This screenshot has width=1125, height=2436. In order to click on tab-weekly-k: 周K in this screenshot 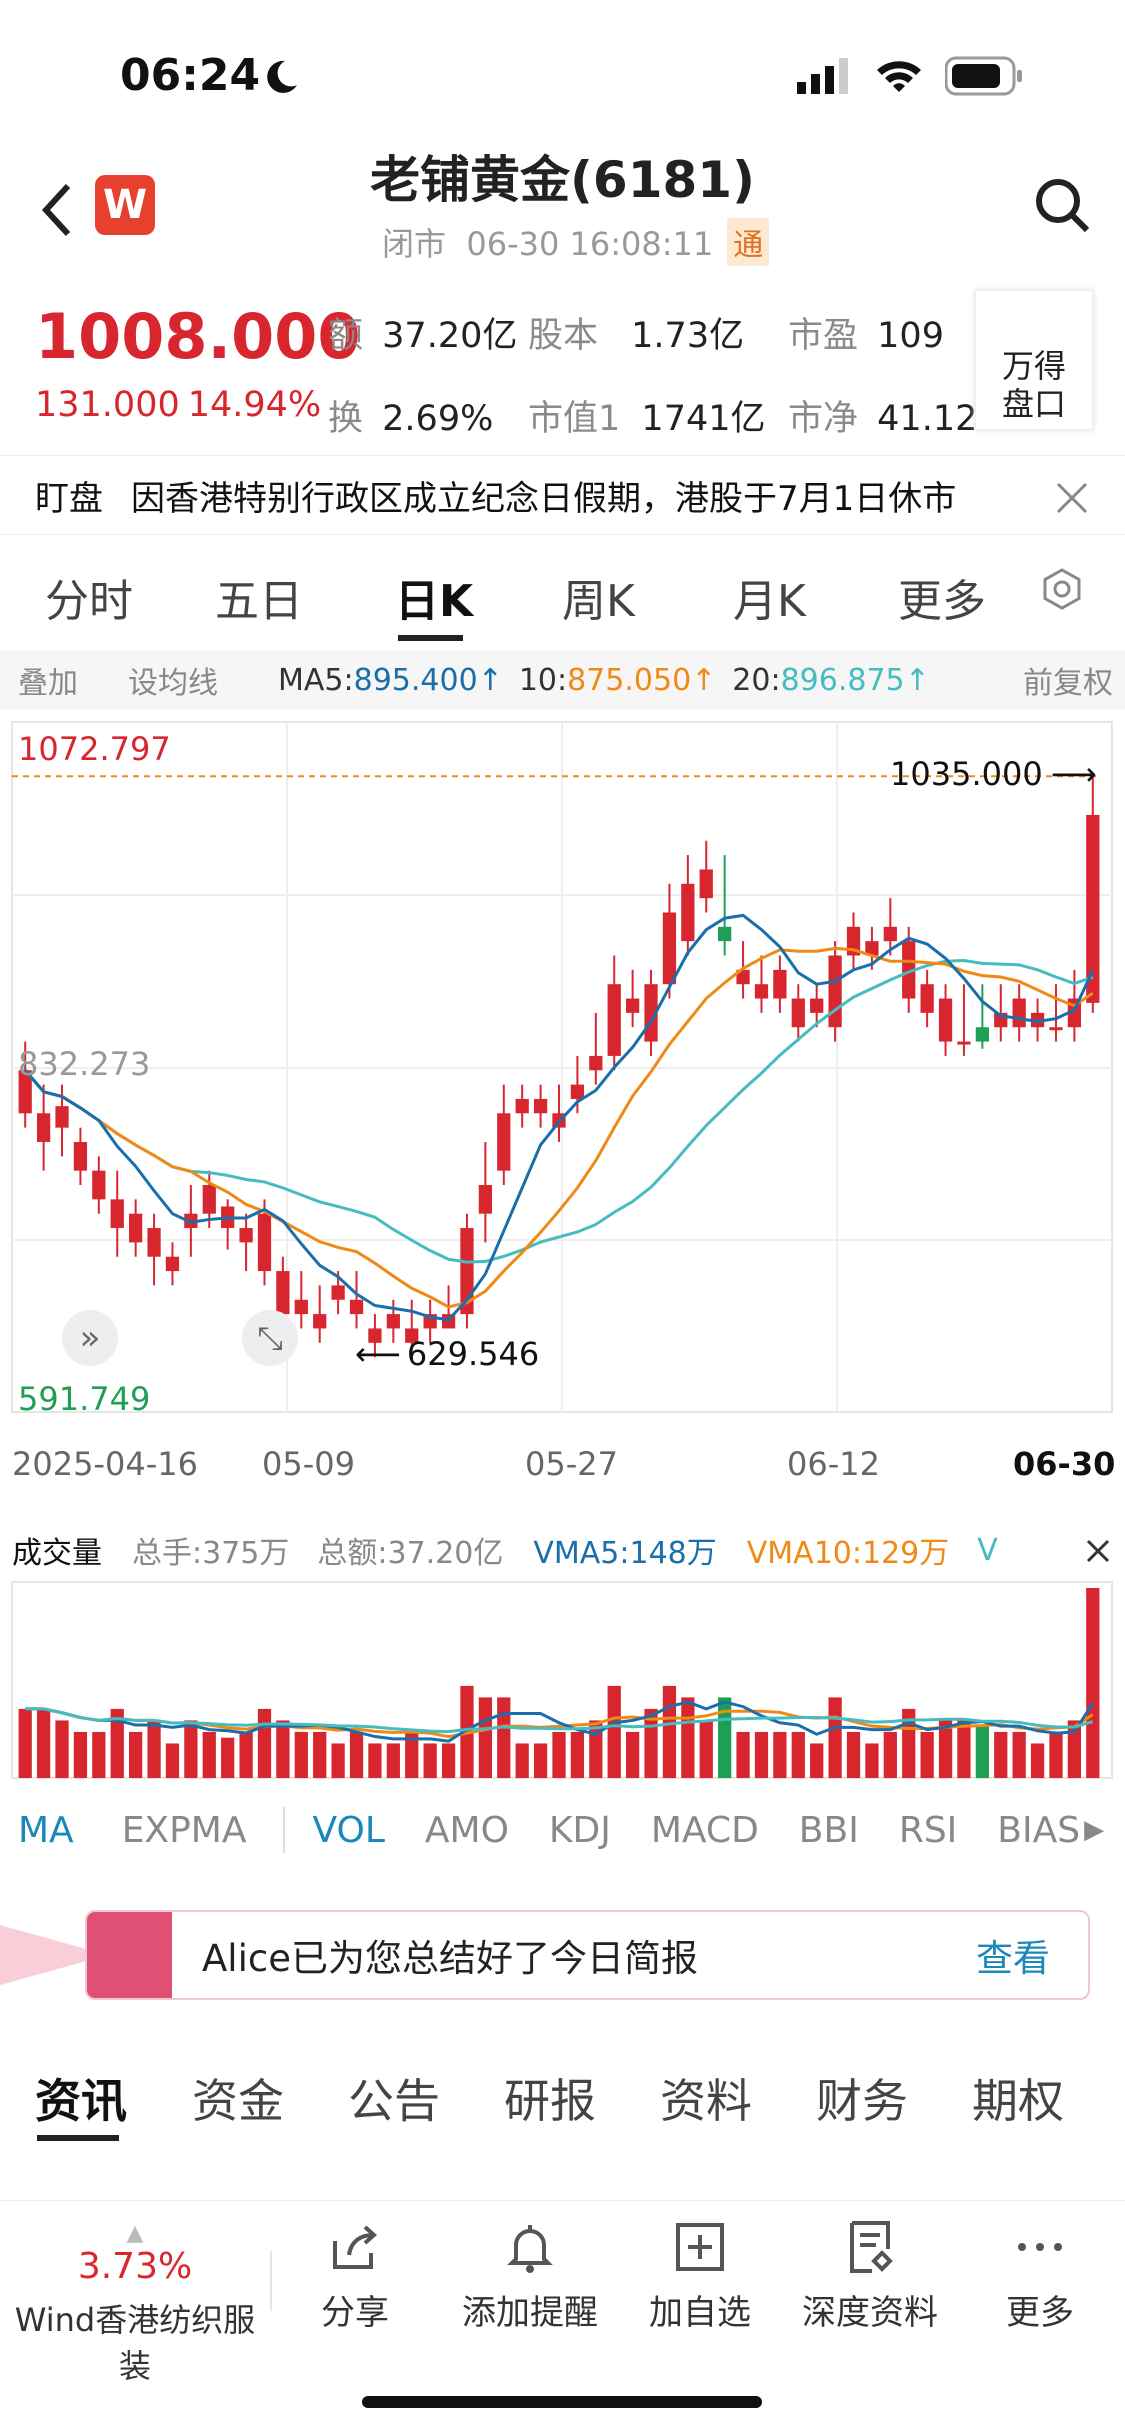, I will do `click(598, 597)`.